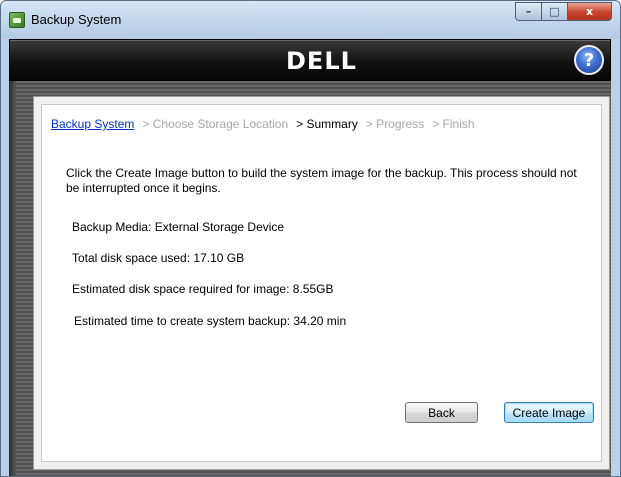 Image resolution: width=621 pixels, height=477 pixels. What do you see at coordinates (92, 124) in the screenshot?
I see `breadcrumb-backup-system: Backup System` at bounding box center [92, 124].